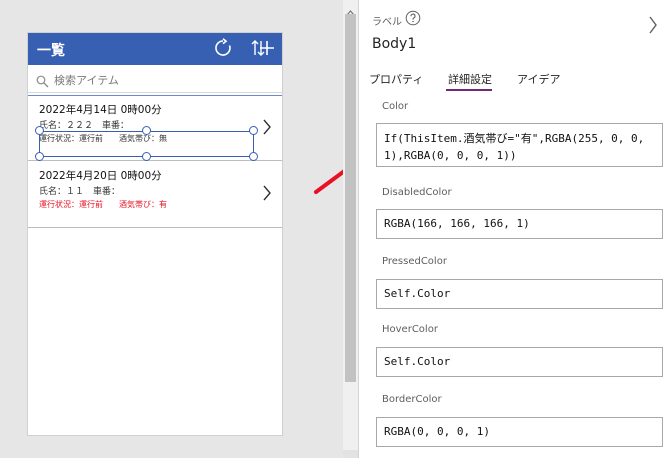  Describe the element at coordinates (80, 192) in the screenshot. I see `item-name-line: 氏名：１１ 車番：` at that location.